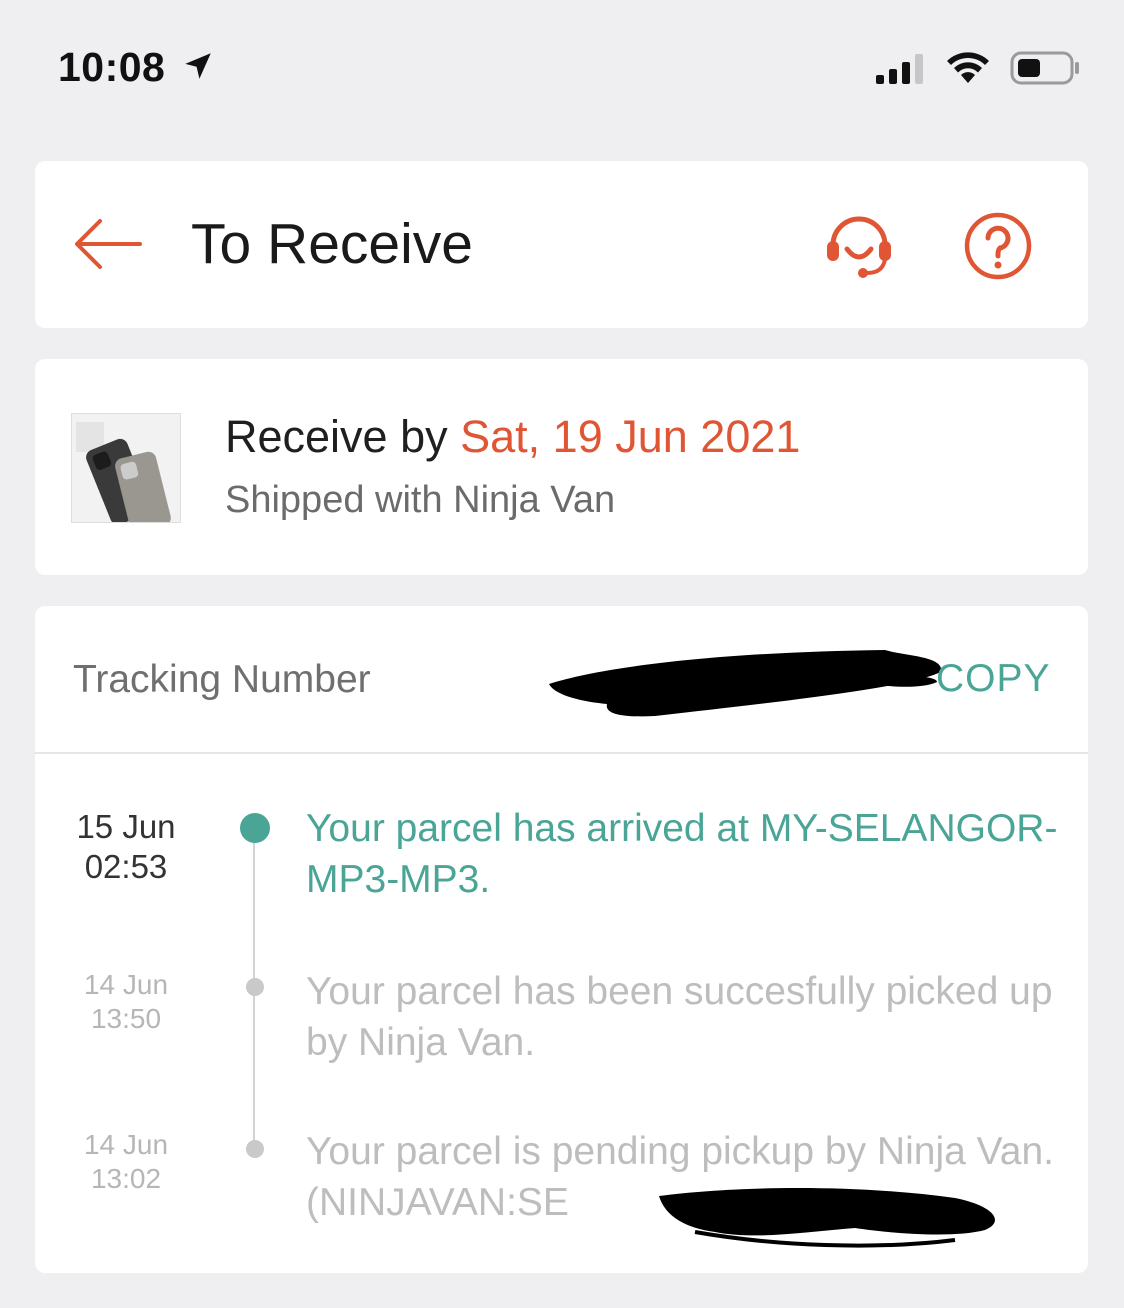 Image resolution: width=1124 pixels, height=1308 pixels. I want to click on help-button, so click(998, 246).